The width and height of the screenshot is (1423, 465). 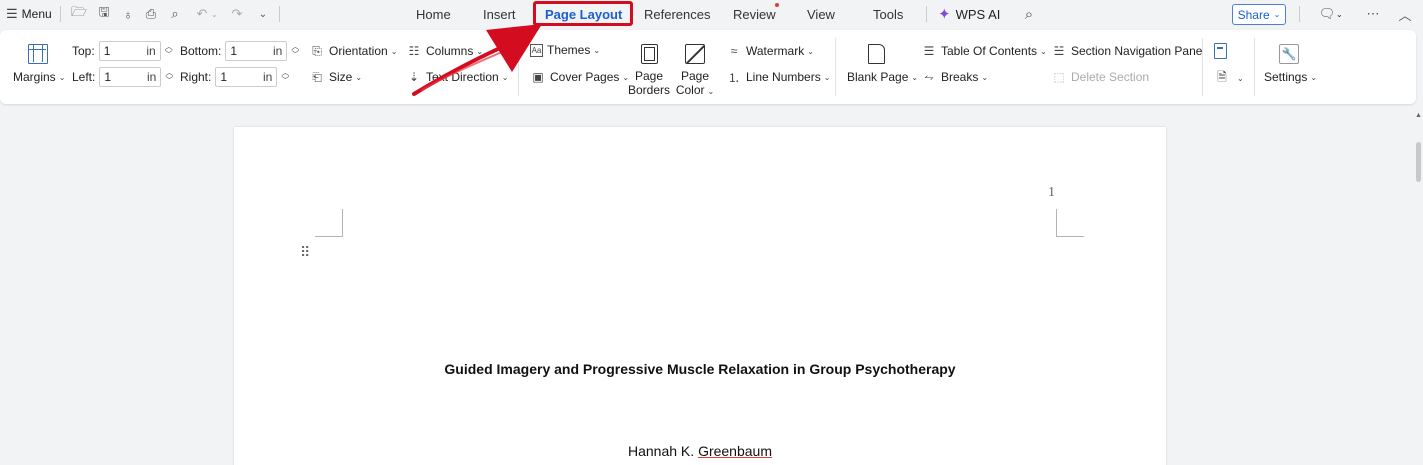 What do you see at coordinates (499, 14) in the screenshot?
I see `tab-insert: Insert` at bounding box center [499, 14].